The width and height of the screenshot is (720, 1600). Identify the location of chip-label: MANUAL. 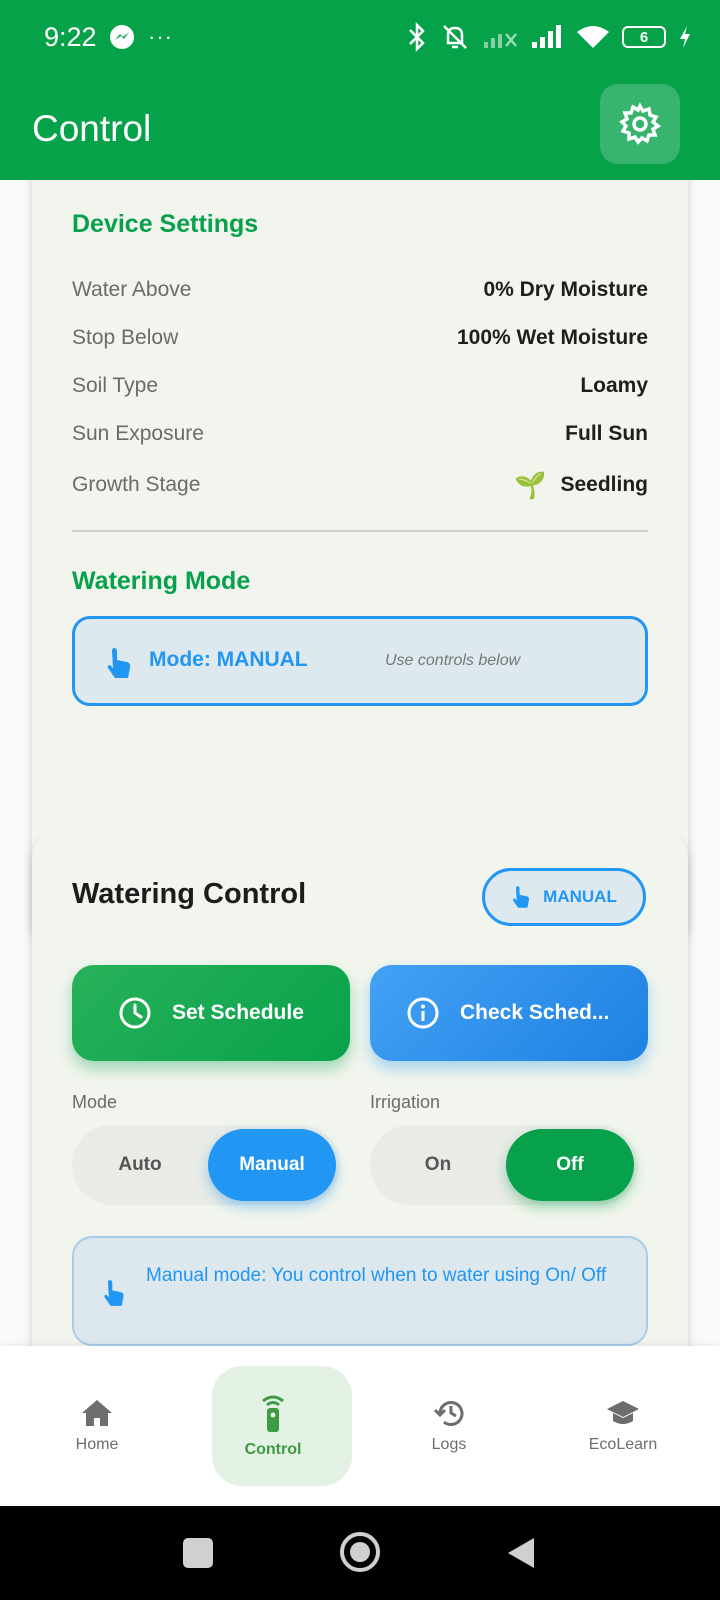
(580, 896).